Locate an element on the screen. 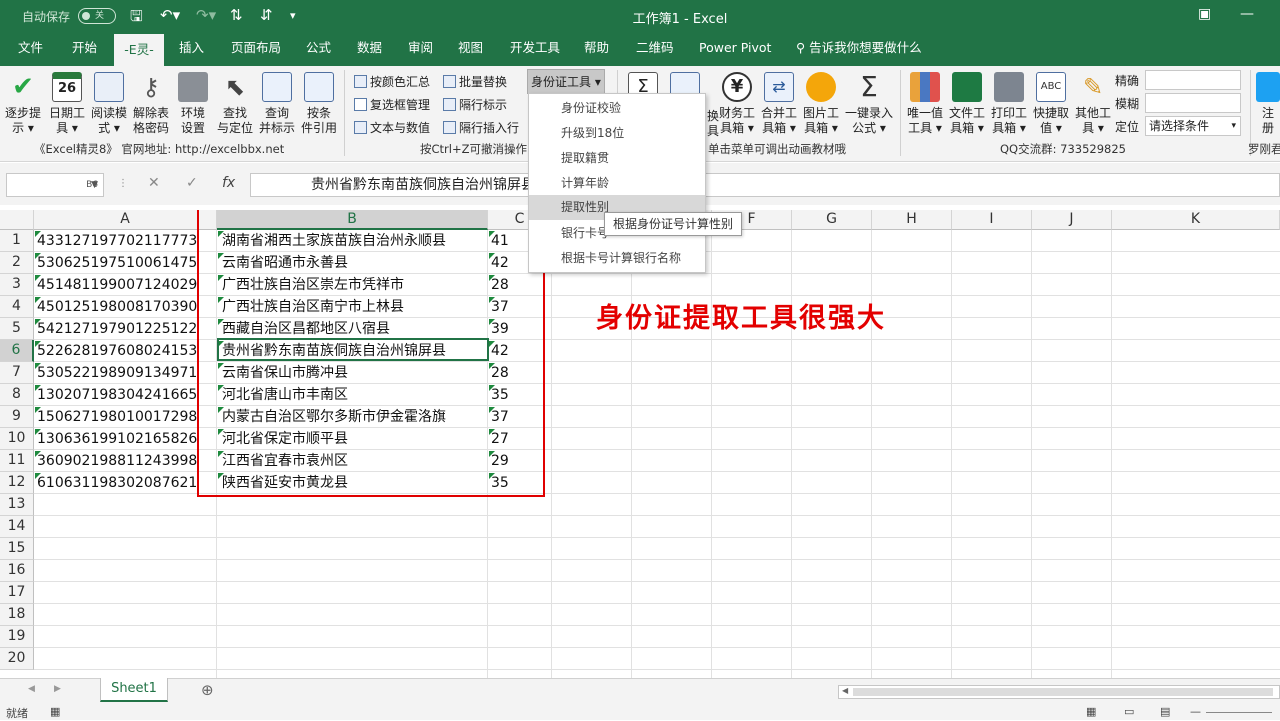 Image resolution: width=1280 pixels, height=721 pixels. cell-id-number: 530522198909134971 is located at coordinates (125, 373).